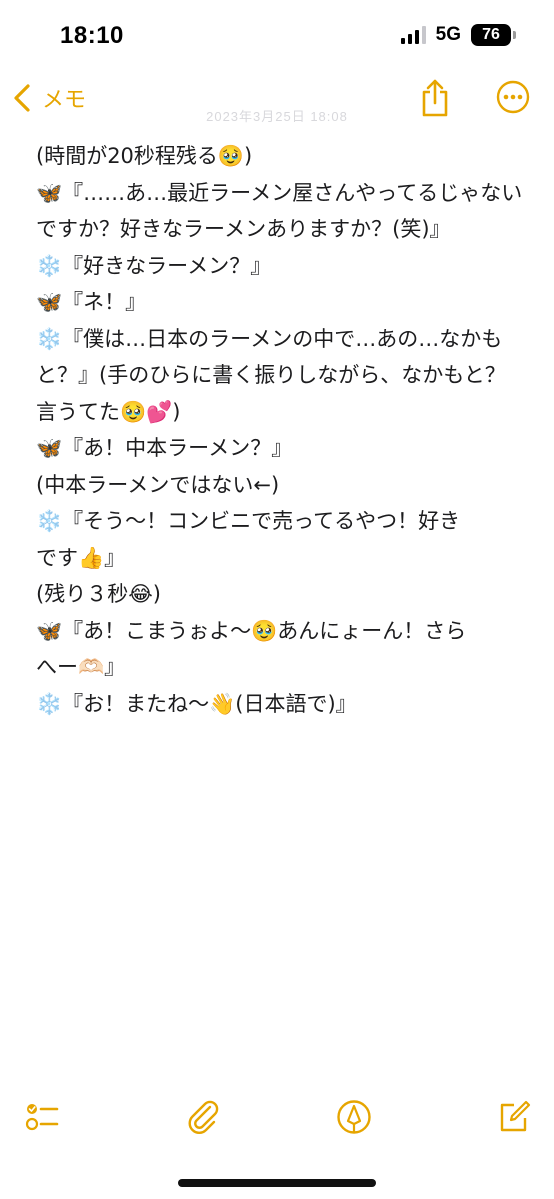 The width and height of the screenshot is (554, 1199). Describe the element at coordinates (491, 35) in the screenshot. I see `battery-level: 76` at that location.